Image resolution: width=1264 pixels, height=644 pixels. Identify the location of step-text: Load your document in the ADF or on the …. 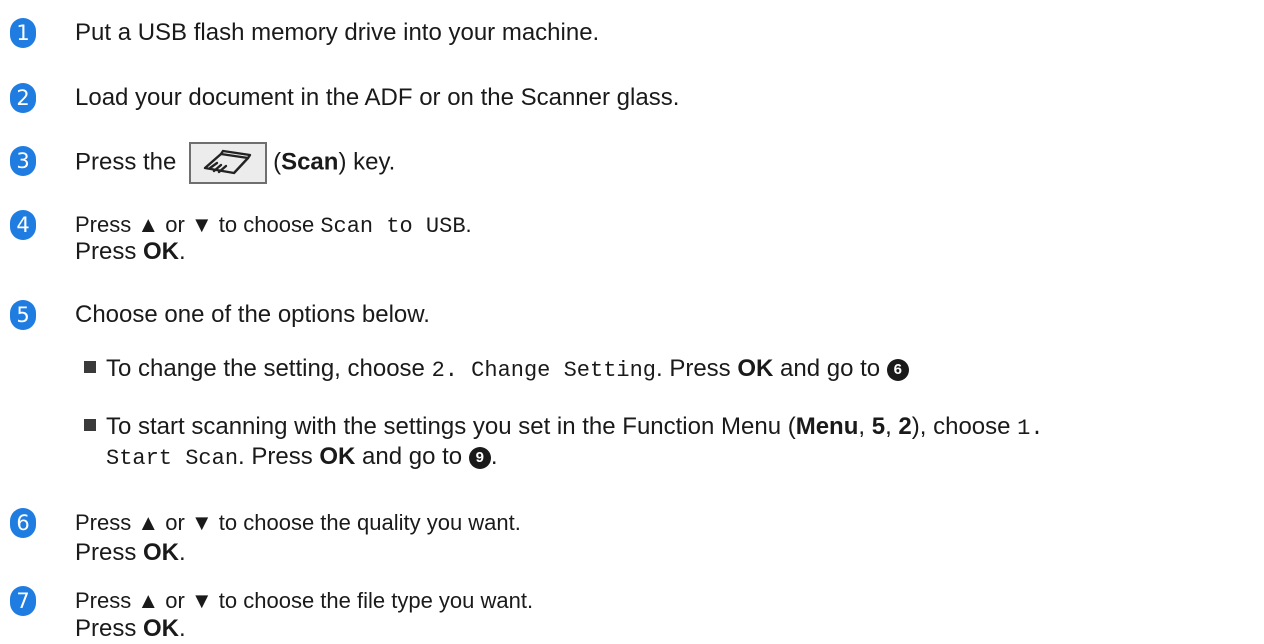
(377, 97).